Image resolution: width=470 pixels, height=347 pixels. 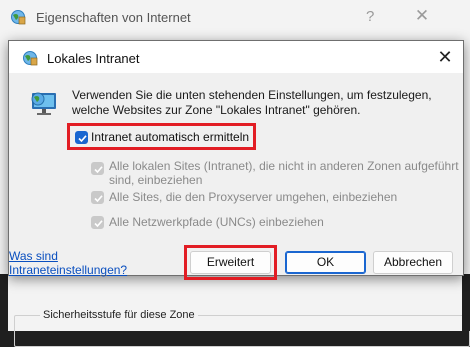 What do you see at coordinates (18, 17) in the screenshot?
I see `internet-options-icon` at bounding box center [18, 17].